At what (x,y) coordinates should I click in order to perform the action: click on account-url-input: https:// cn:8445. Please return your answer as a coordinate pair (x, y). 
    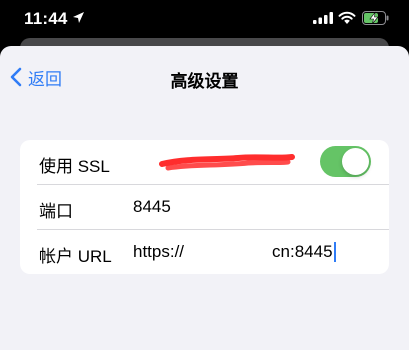
    Looking at the image, I should click on (234, 252).